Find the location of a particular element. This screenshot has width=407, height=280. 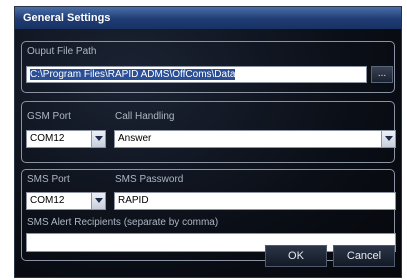

dialog-title: General Settings is located at coordinates (208, 18).